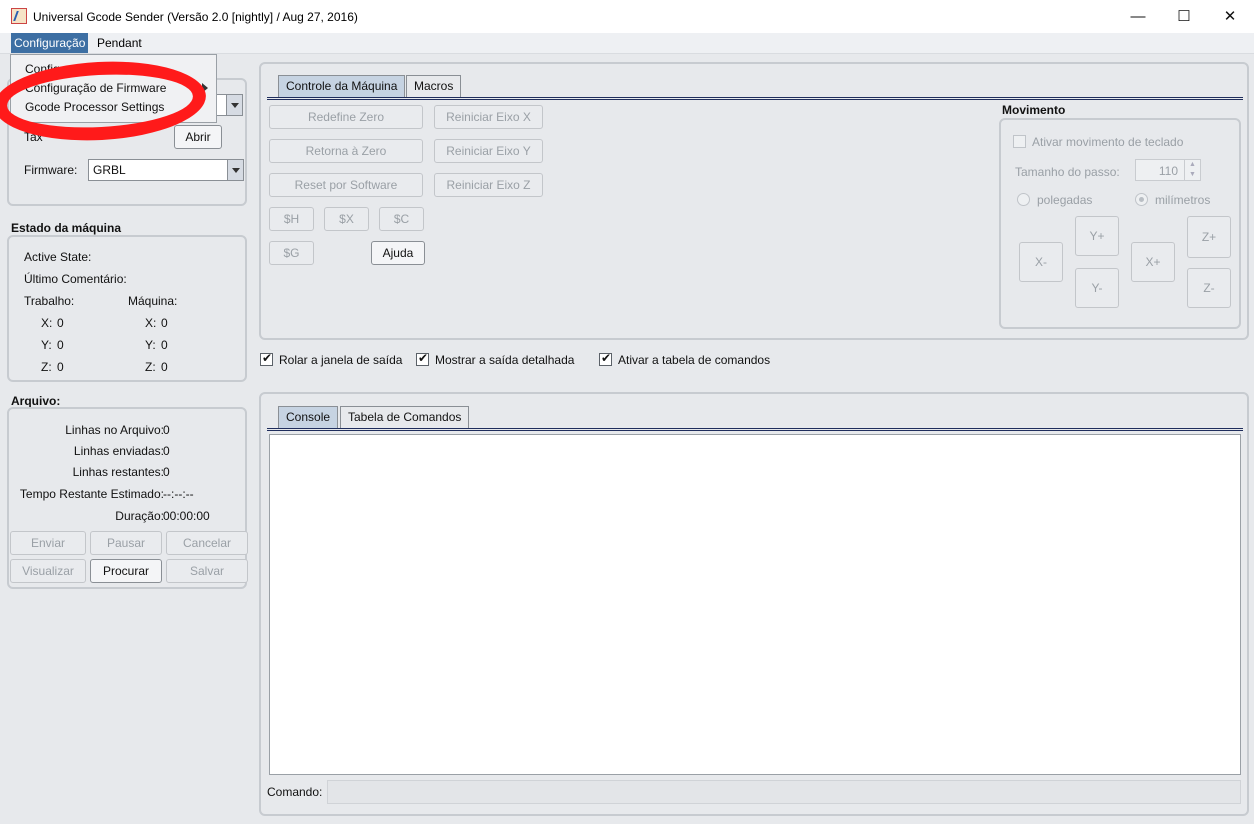 This screenshot has height=824, width=1254. What do you see at coordinates (488, 185) in the screenshot?
I see `reset-z-button: Reiniciar Eixo Z` at bounding box center [488, 185].